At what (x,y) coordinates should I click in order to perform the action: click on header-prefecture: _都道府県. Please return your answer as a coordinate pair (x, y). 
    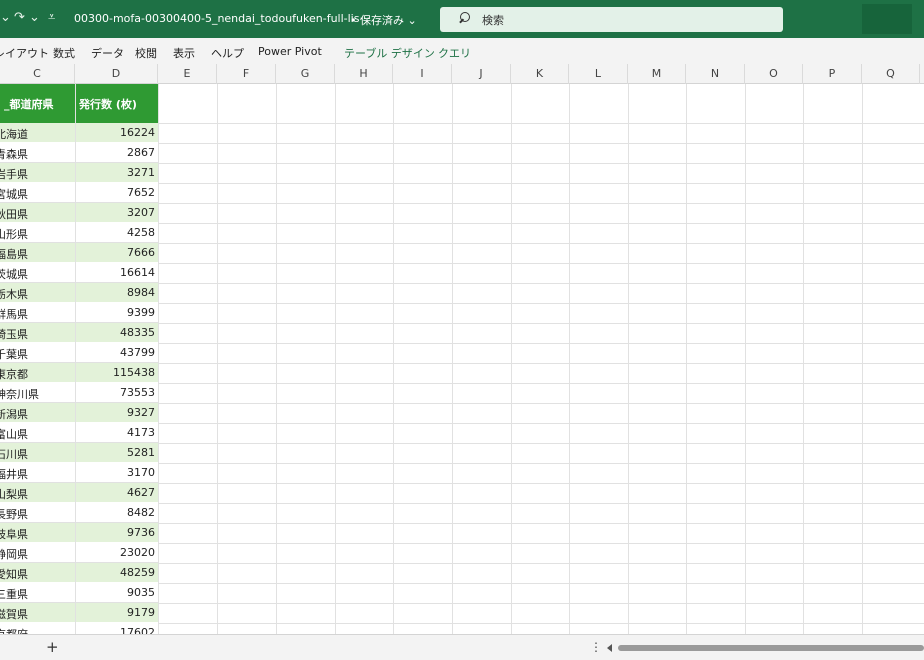
    Looking at the image, I should click on (29, 104).